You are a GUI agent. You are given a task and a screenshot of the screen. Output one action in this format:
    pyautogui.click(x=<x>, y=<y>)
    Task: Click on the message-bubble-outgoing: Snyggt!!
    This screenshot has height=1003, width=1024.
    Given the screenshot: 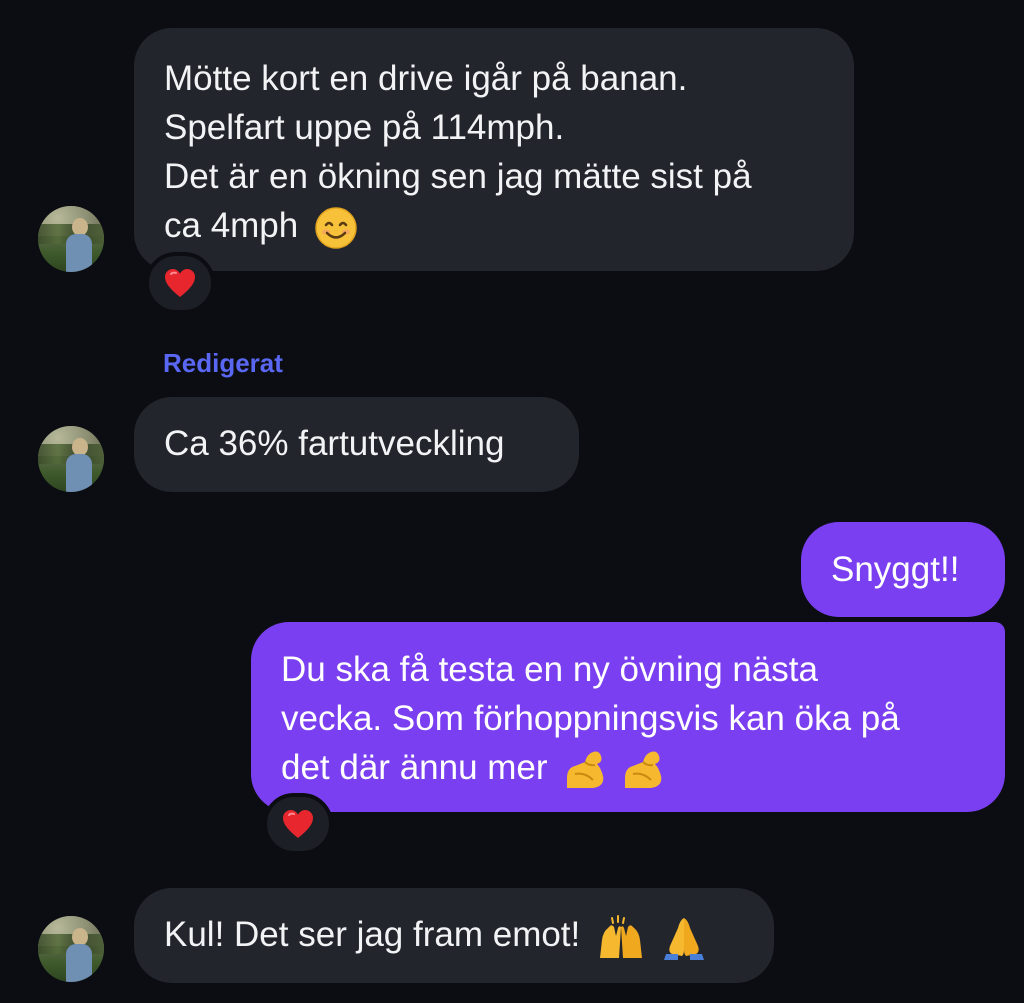 What is the action you would take?
    pyautogui.click(x=903, y=569)
    